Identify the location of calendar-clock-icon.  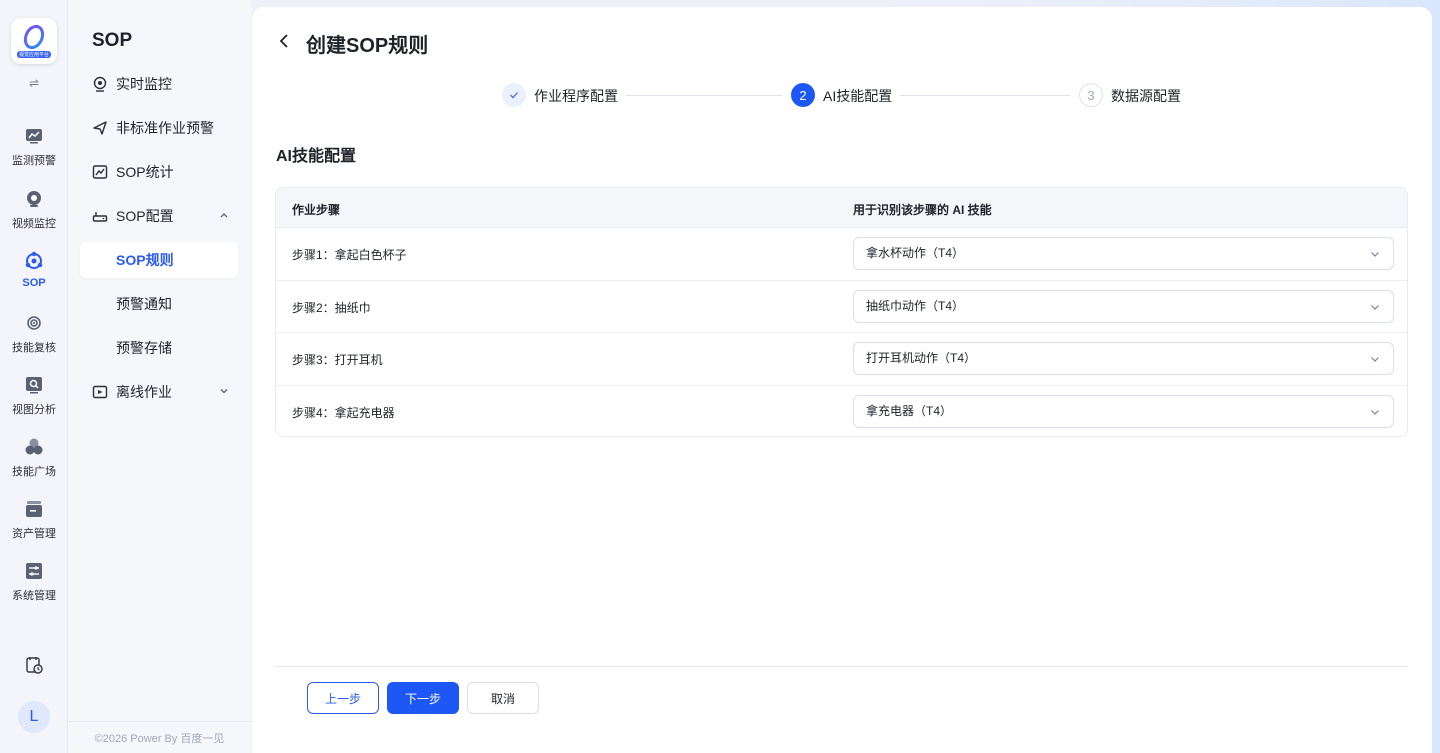
(34, 665).